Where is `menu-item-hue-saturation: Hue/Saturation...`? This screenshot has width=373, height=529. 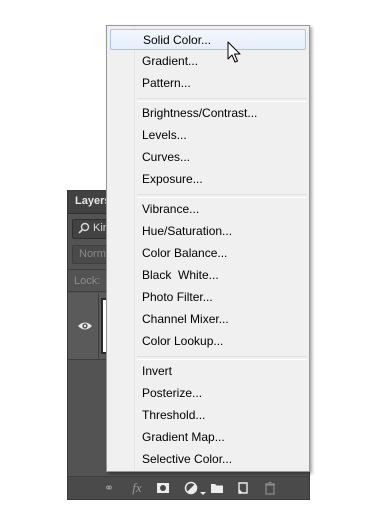
menu-item-hue-saturation: Hue/Saturation... is located at coordinates (208, 231).